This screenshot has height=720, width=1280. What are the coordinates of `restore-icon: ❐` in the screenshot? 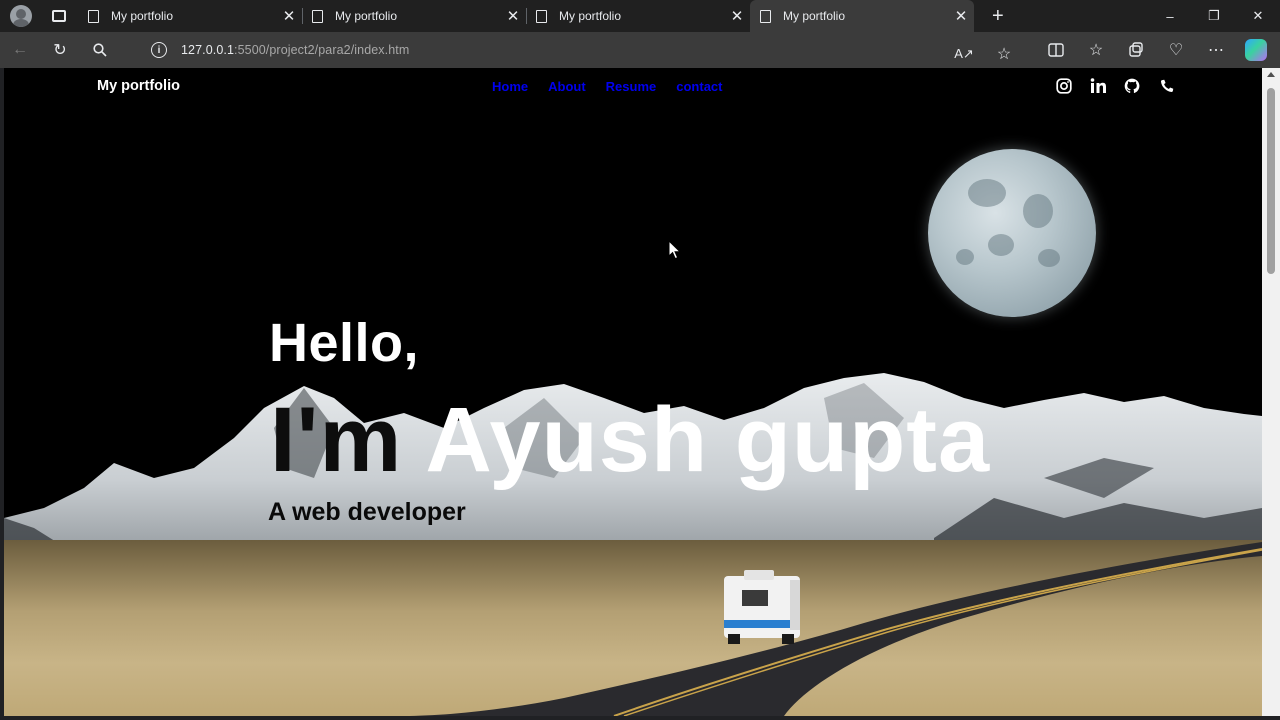 It's located at (1214, 16).